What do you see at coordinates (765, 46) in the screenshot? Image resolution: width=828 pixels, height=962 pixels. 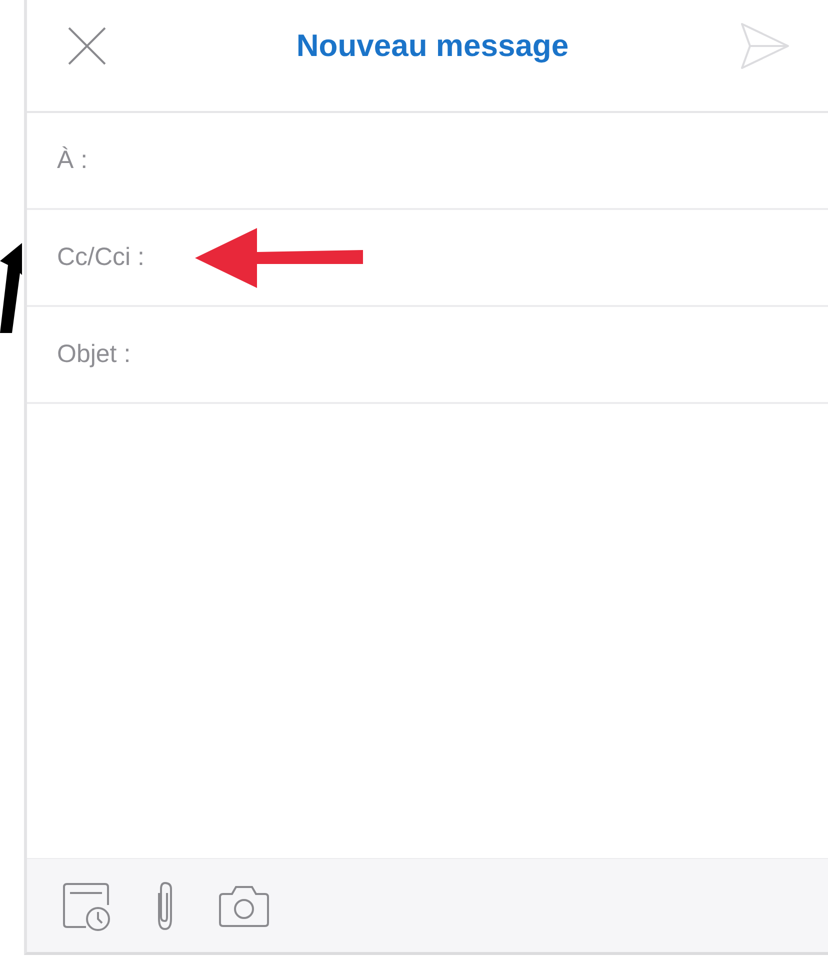 I see `send-icon` at bounding box center [765, 46].